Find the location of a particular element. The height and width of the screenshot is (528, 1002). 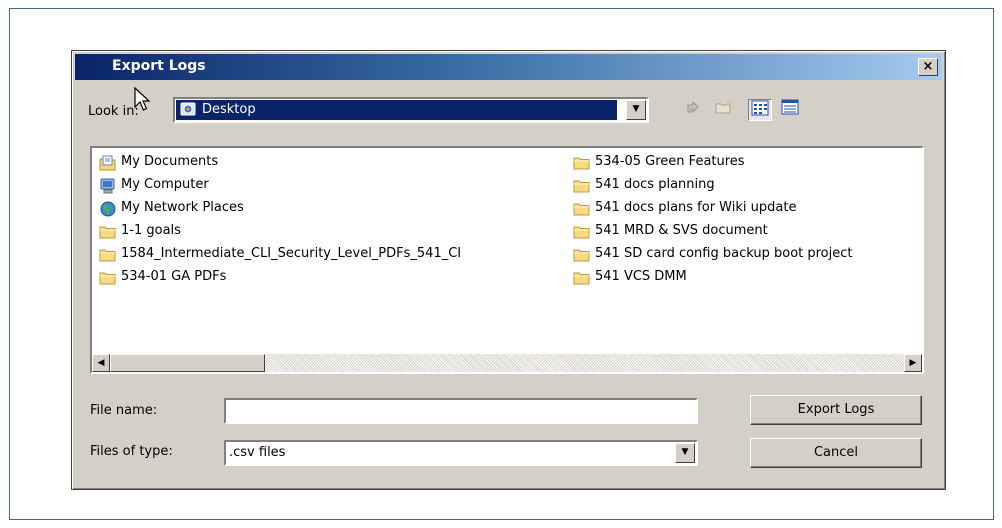

look-in-dropdown-button: ▼ is located at coordinates (636, 110).